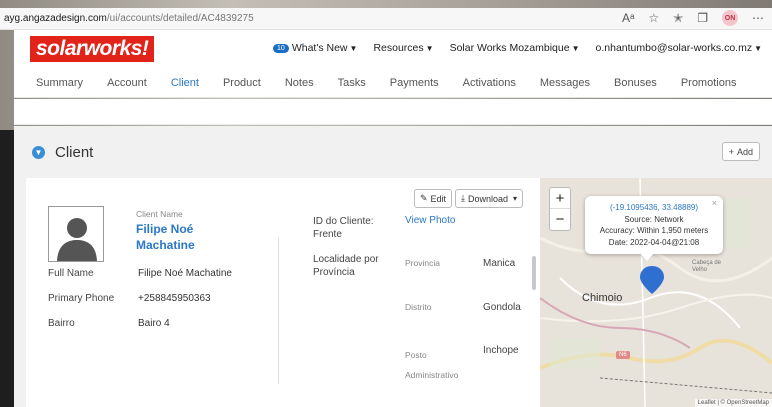  I want to click on column-divider, so click(278, 311).